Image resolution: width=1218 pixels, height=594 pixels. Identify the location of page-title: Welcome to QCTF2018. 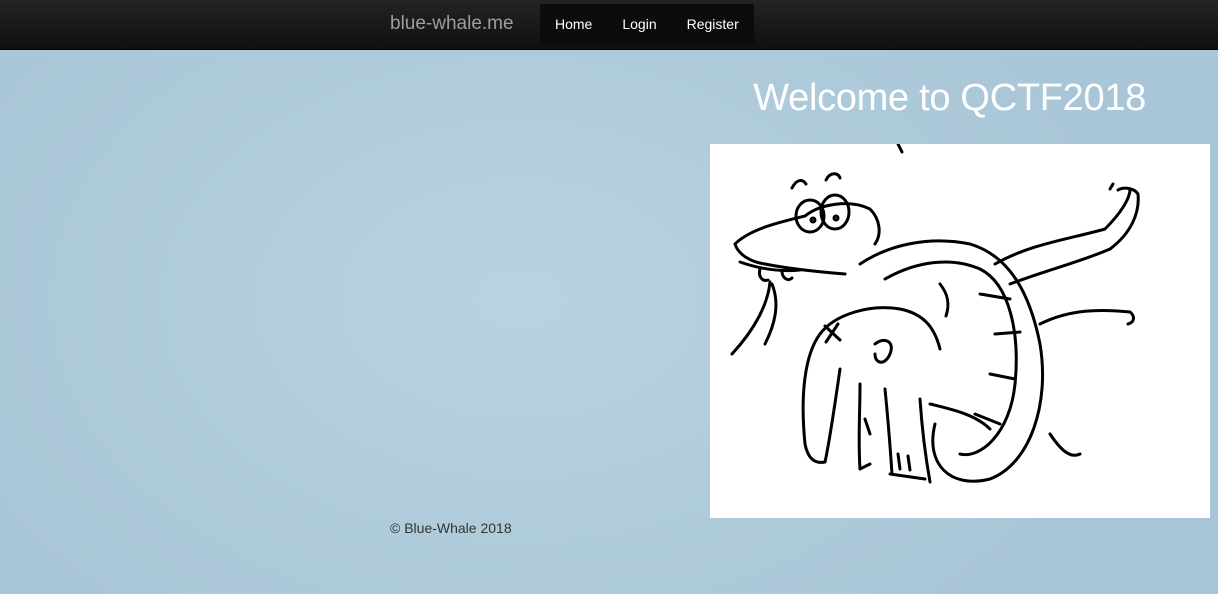
(949, 98).